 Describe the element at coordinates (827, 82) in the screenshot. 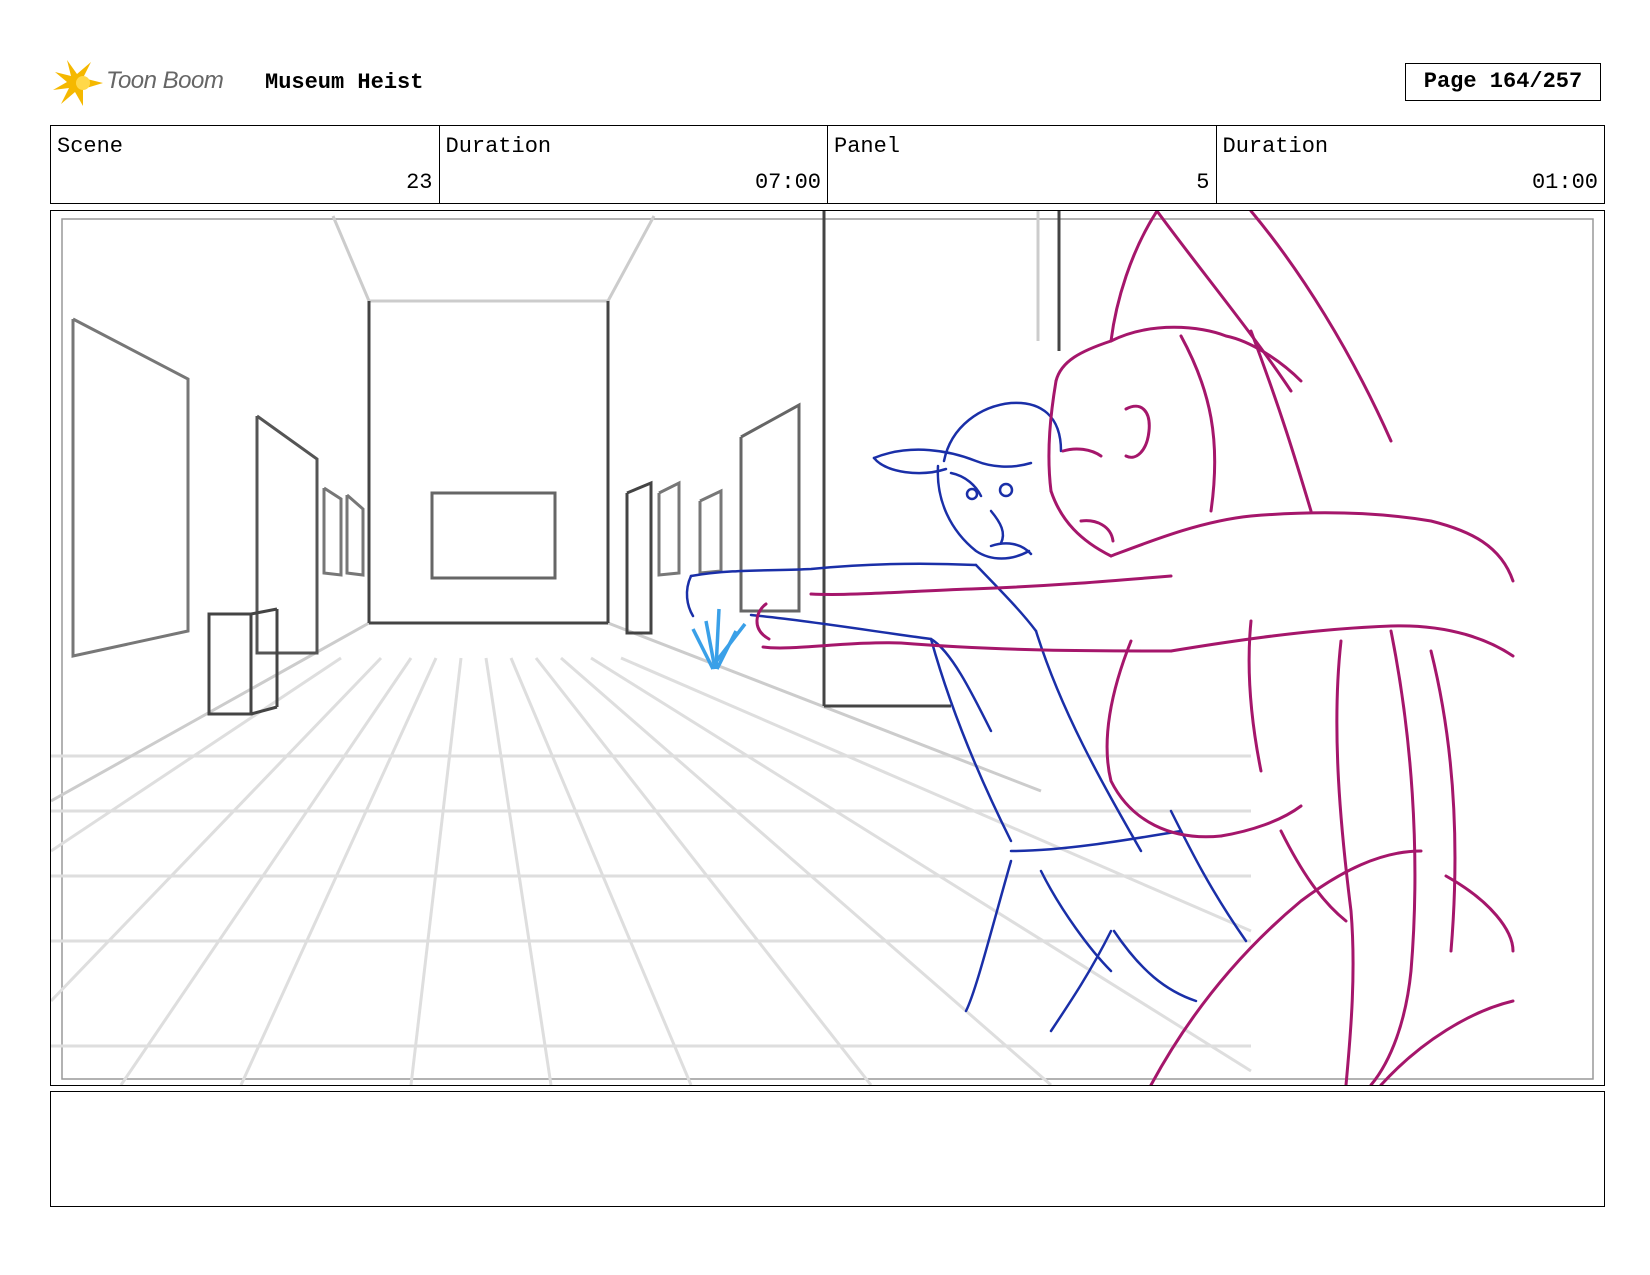

I see `page-header: Toon Boom Museum Heist Page 164/257` at that location.